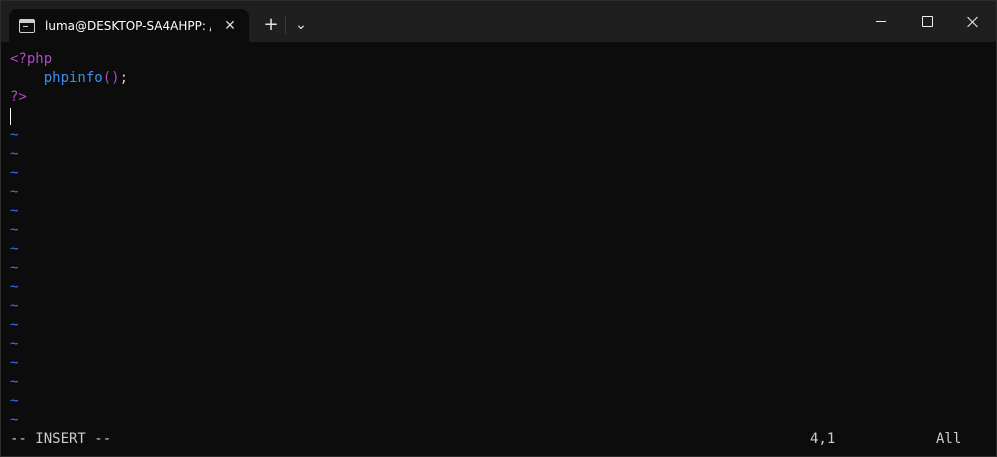 The width and height of the screenshot is (997, 457). What do you see at coordinates (61, 439) in the screenshot?
I see `mode-indicator: -- INSERT --` at bounding box center [61, 439].